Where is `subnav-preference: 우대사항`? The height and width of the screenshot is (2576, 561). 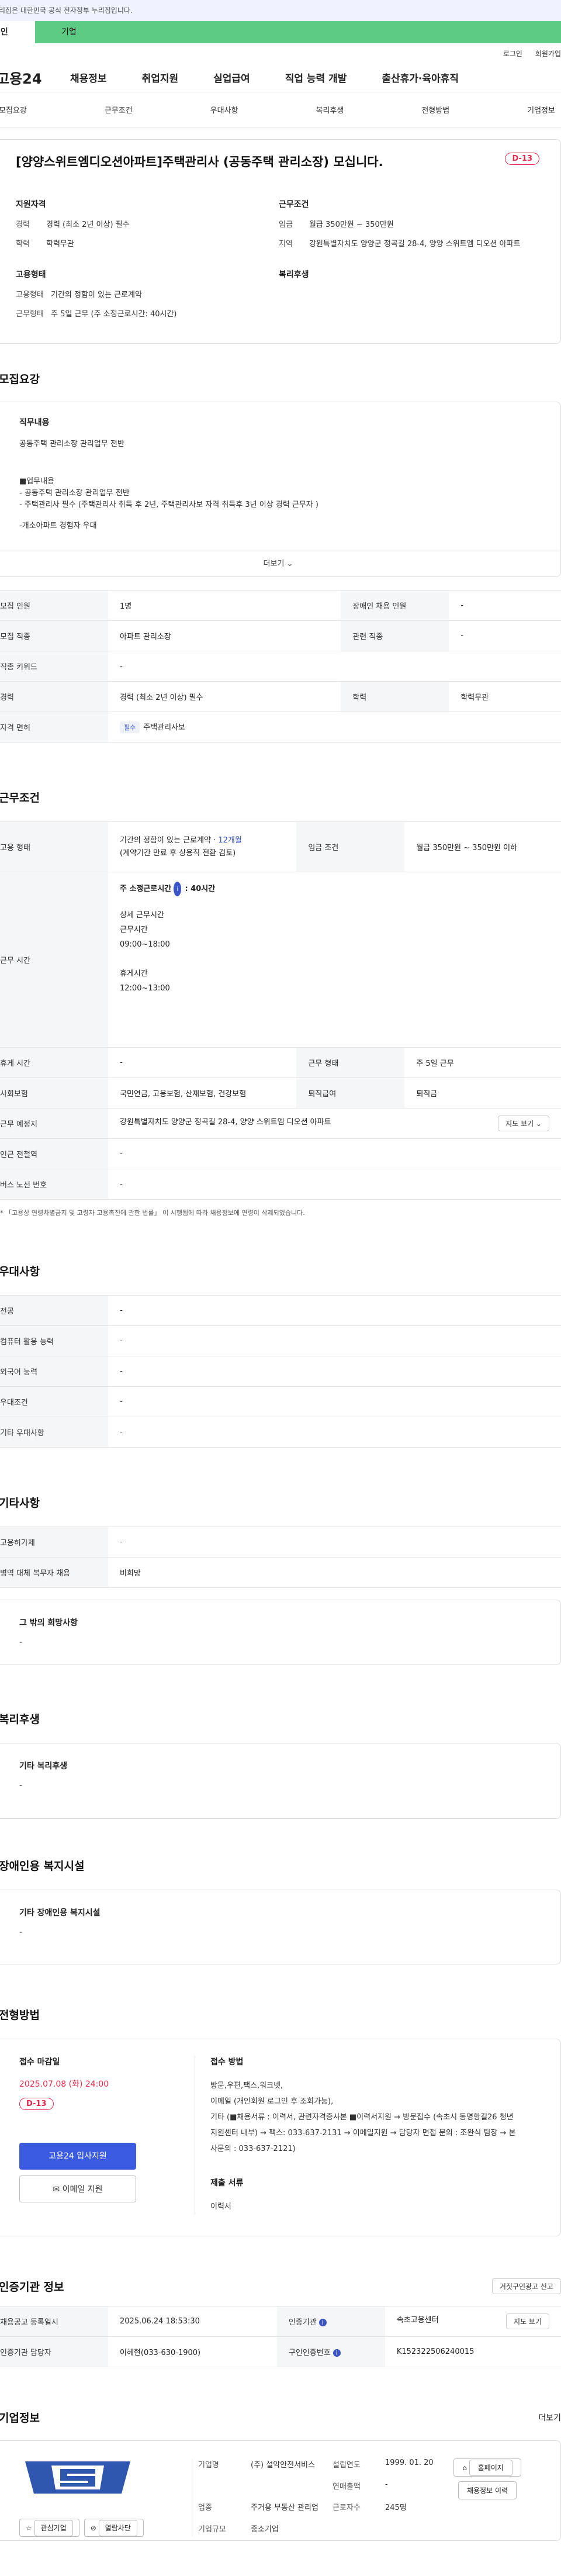 subnav-preference: 우대사항 is located at coordinates (224, 109).